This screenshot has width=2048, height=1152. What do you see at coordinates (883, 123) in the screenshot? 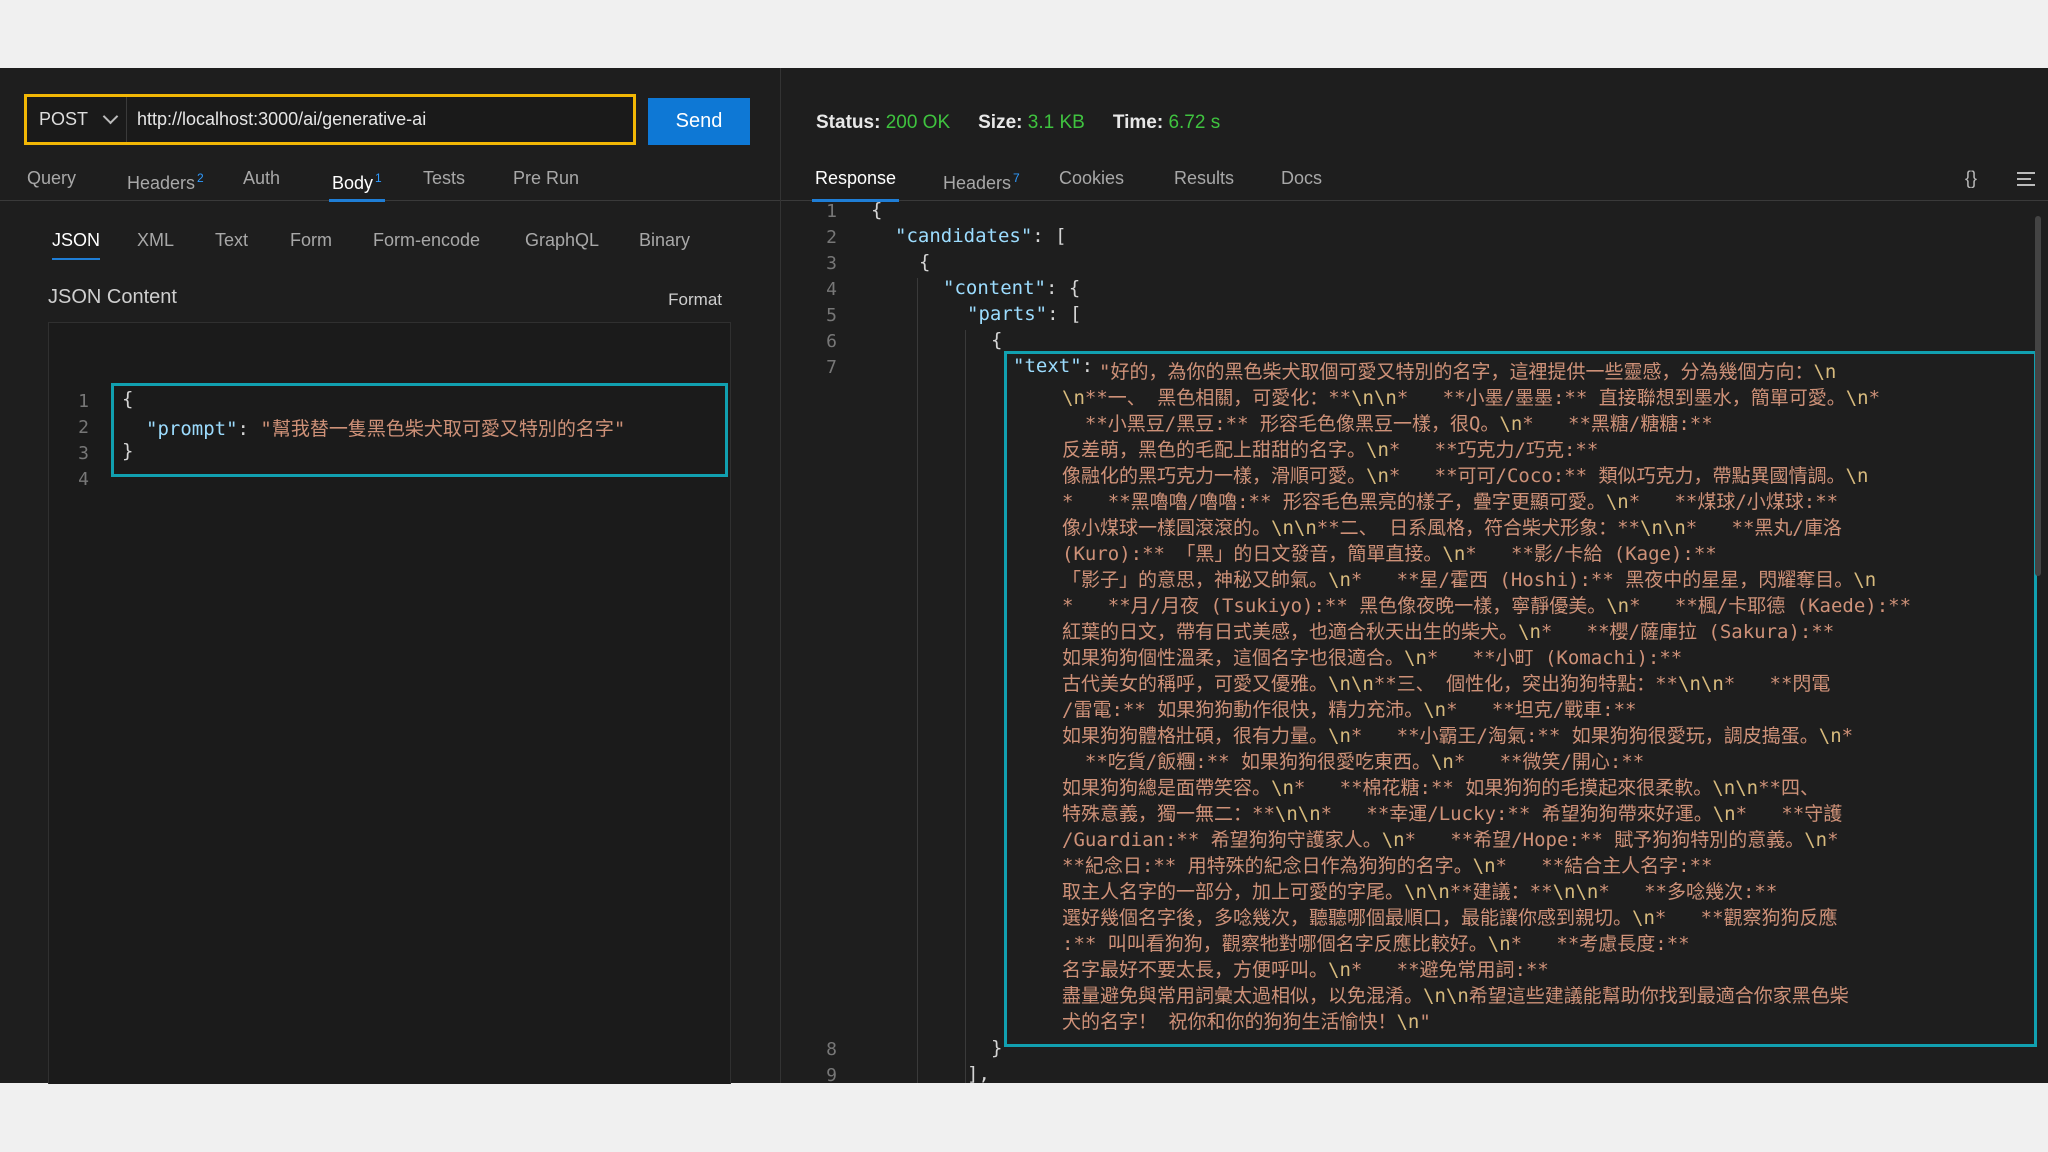
I see `status: Status: 200 OK` at bounding box center [883, 123].